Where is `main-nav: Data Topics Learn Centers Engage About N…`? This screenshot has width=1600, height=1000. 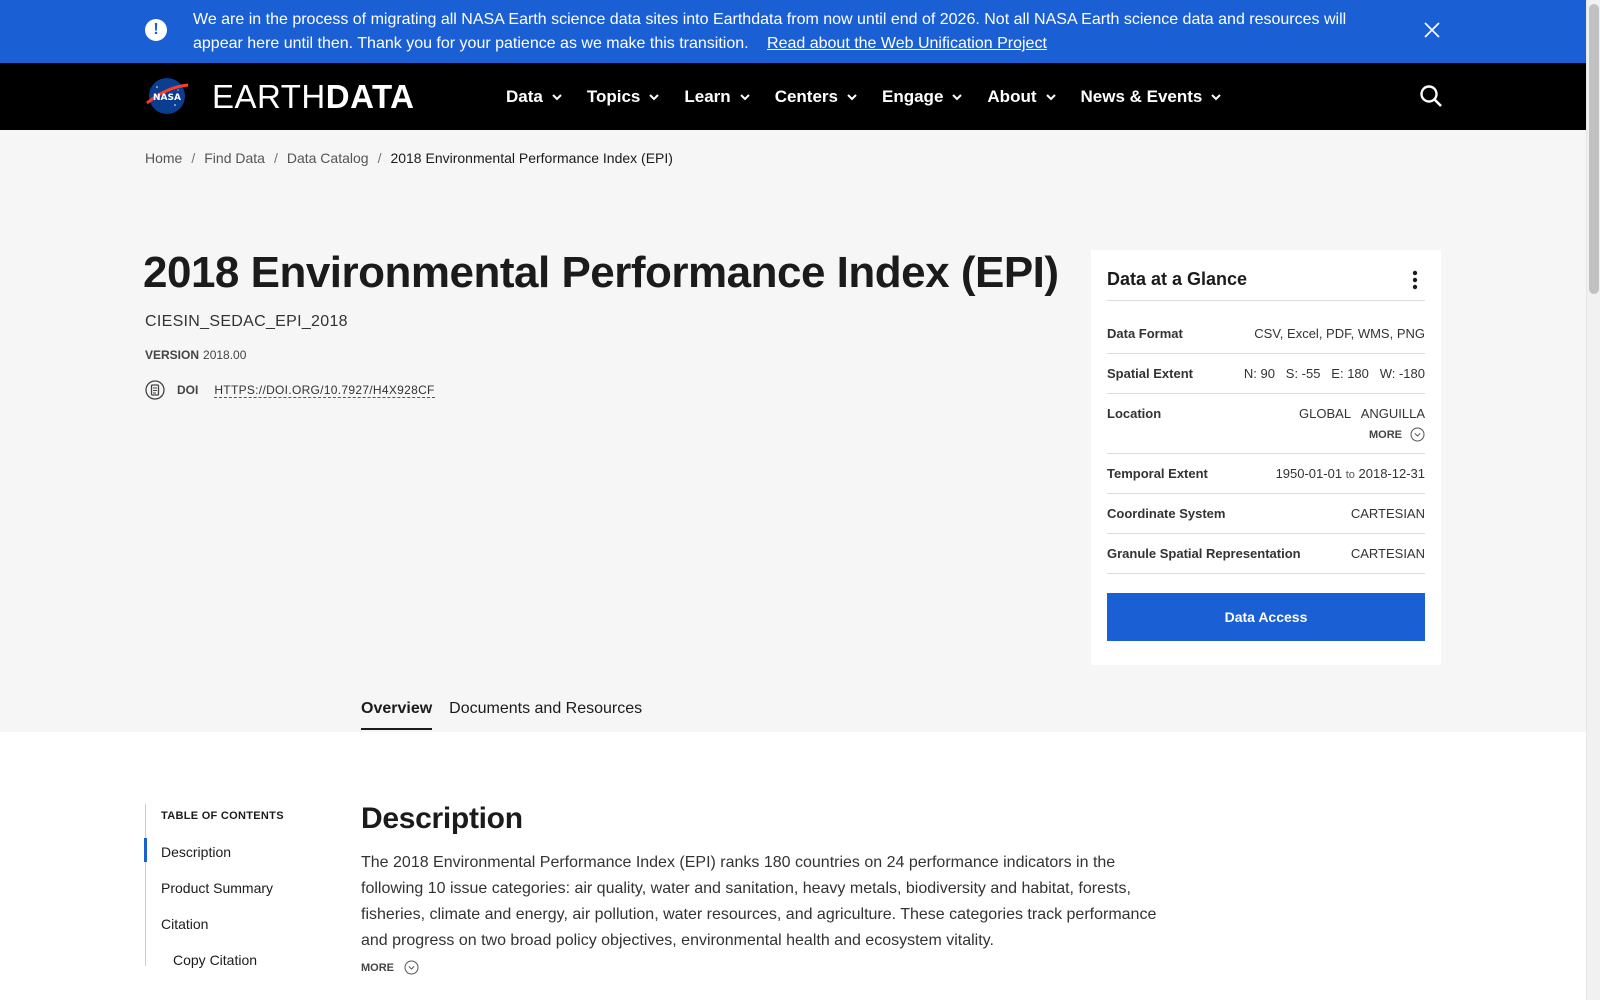
main-nav: Data Topics Learn Centers Engage About N… is located at coordinates (876, 96).